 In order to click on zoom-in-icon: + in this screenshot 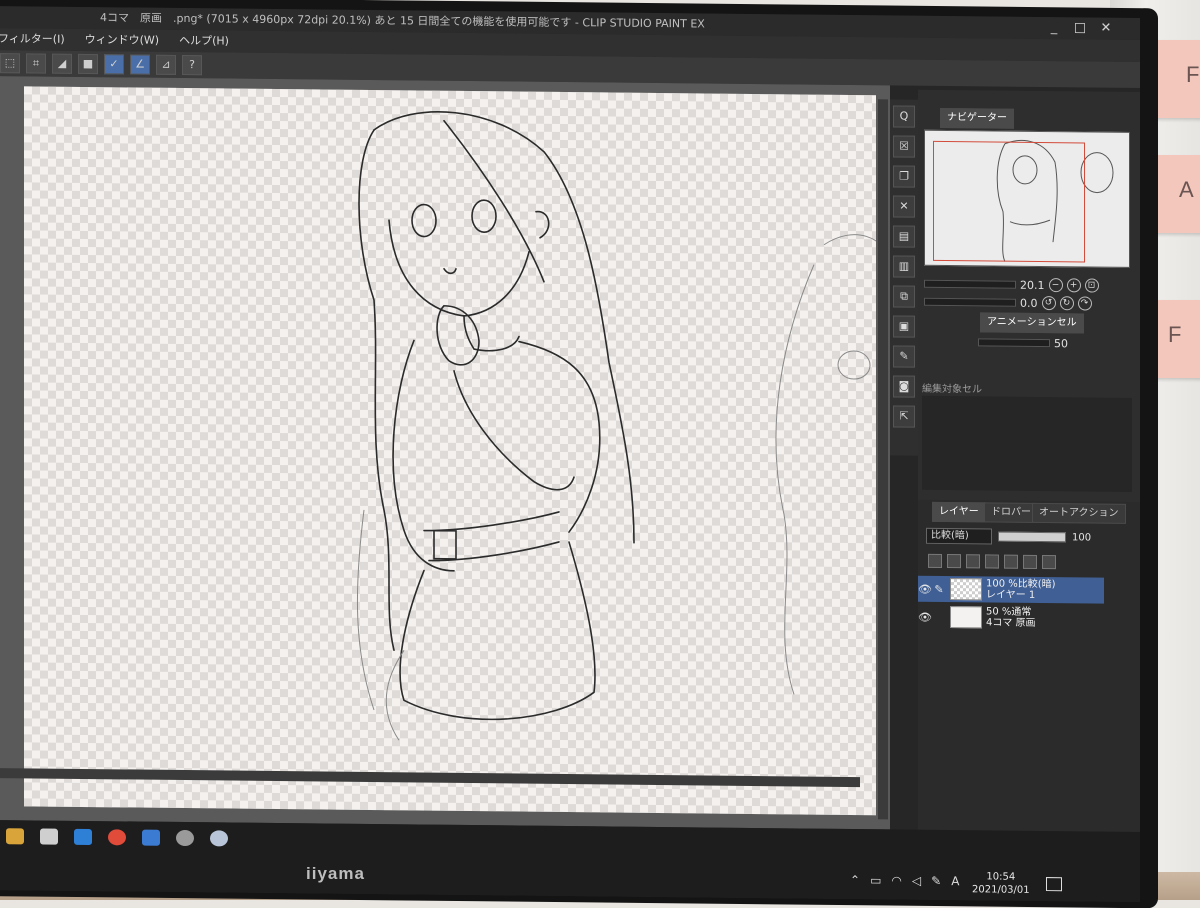, I will do `click(1074, 285)`.